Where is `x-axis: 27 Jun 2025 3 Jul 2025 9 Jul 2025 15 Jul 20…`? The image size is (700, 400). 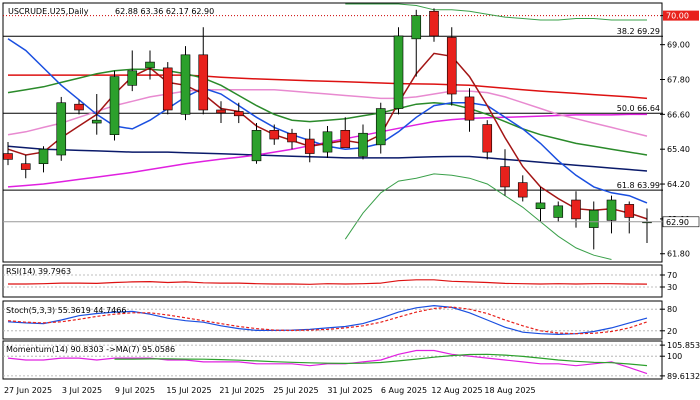
x-axis: 27 Jun 2025 3 Jul 2025 9 Jul 2025 15 Jul 20… is located at coordinates (270, 390).